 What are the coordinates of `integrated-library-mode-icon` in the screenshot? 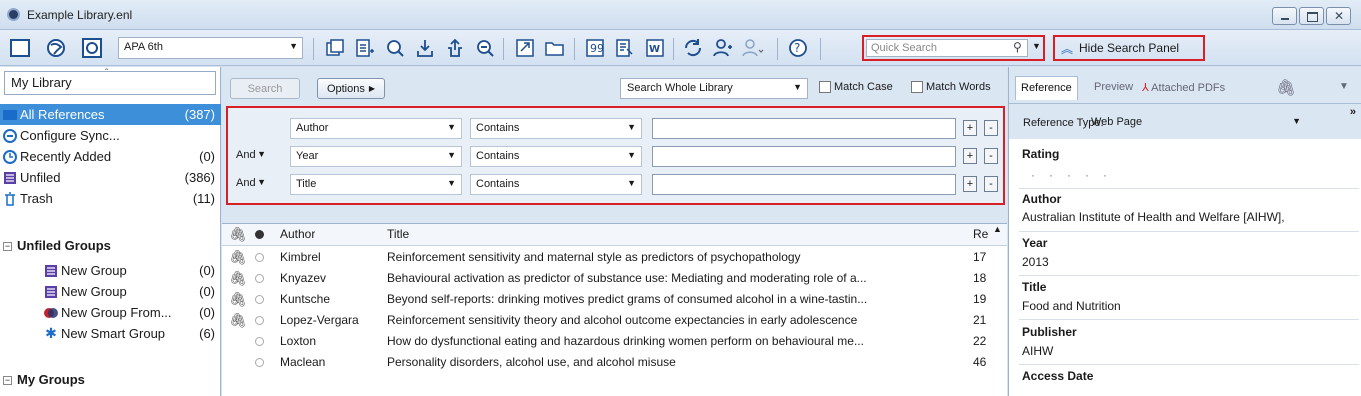 It's located at (92, 48).